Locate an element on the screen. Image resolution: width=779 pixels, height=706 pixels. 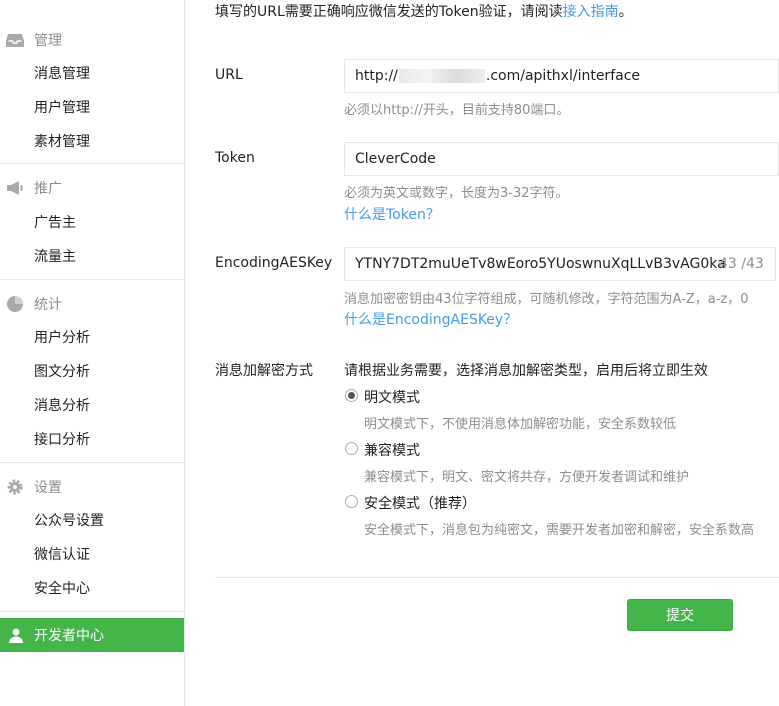
encrypt-label: 消息加解密方式 is located at coordinates (264, 371).